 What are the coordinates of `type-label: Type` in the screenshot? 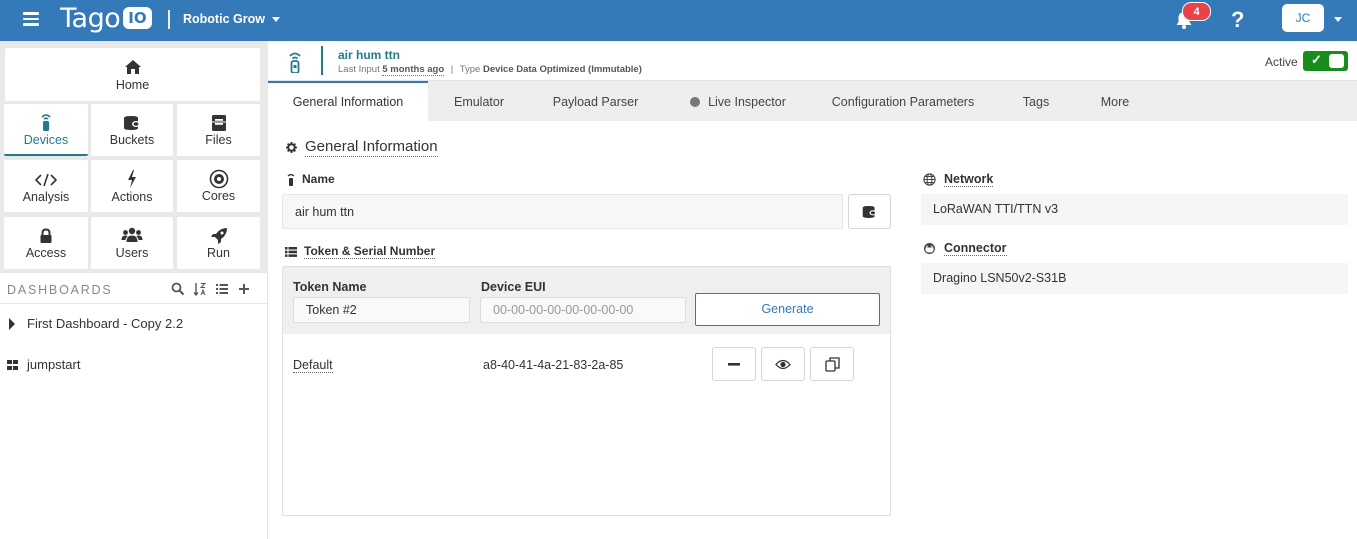 It's located at (470, 69).